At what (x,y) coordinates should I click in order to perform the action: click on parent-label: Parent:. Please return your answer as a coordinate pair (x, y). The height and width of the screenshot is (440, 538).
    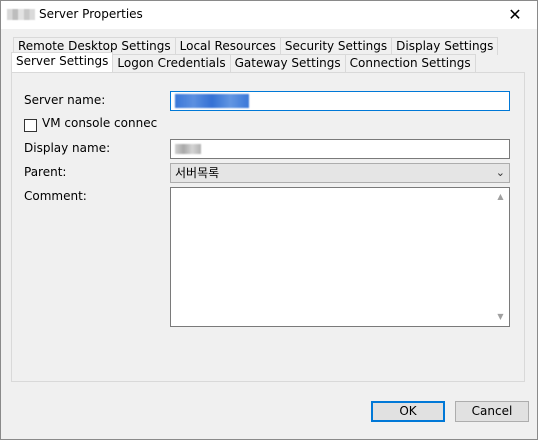
    Looking at the image, I should click on (45, 172).